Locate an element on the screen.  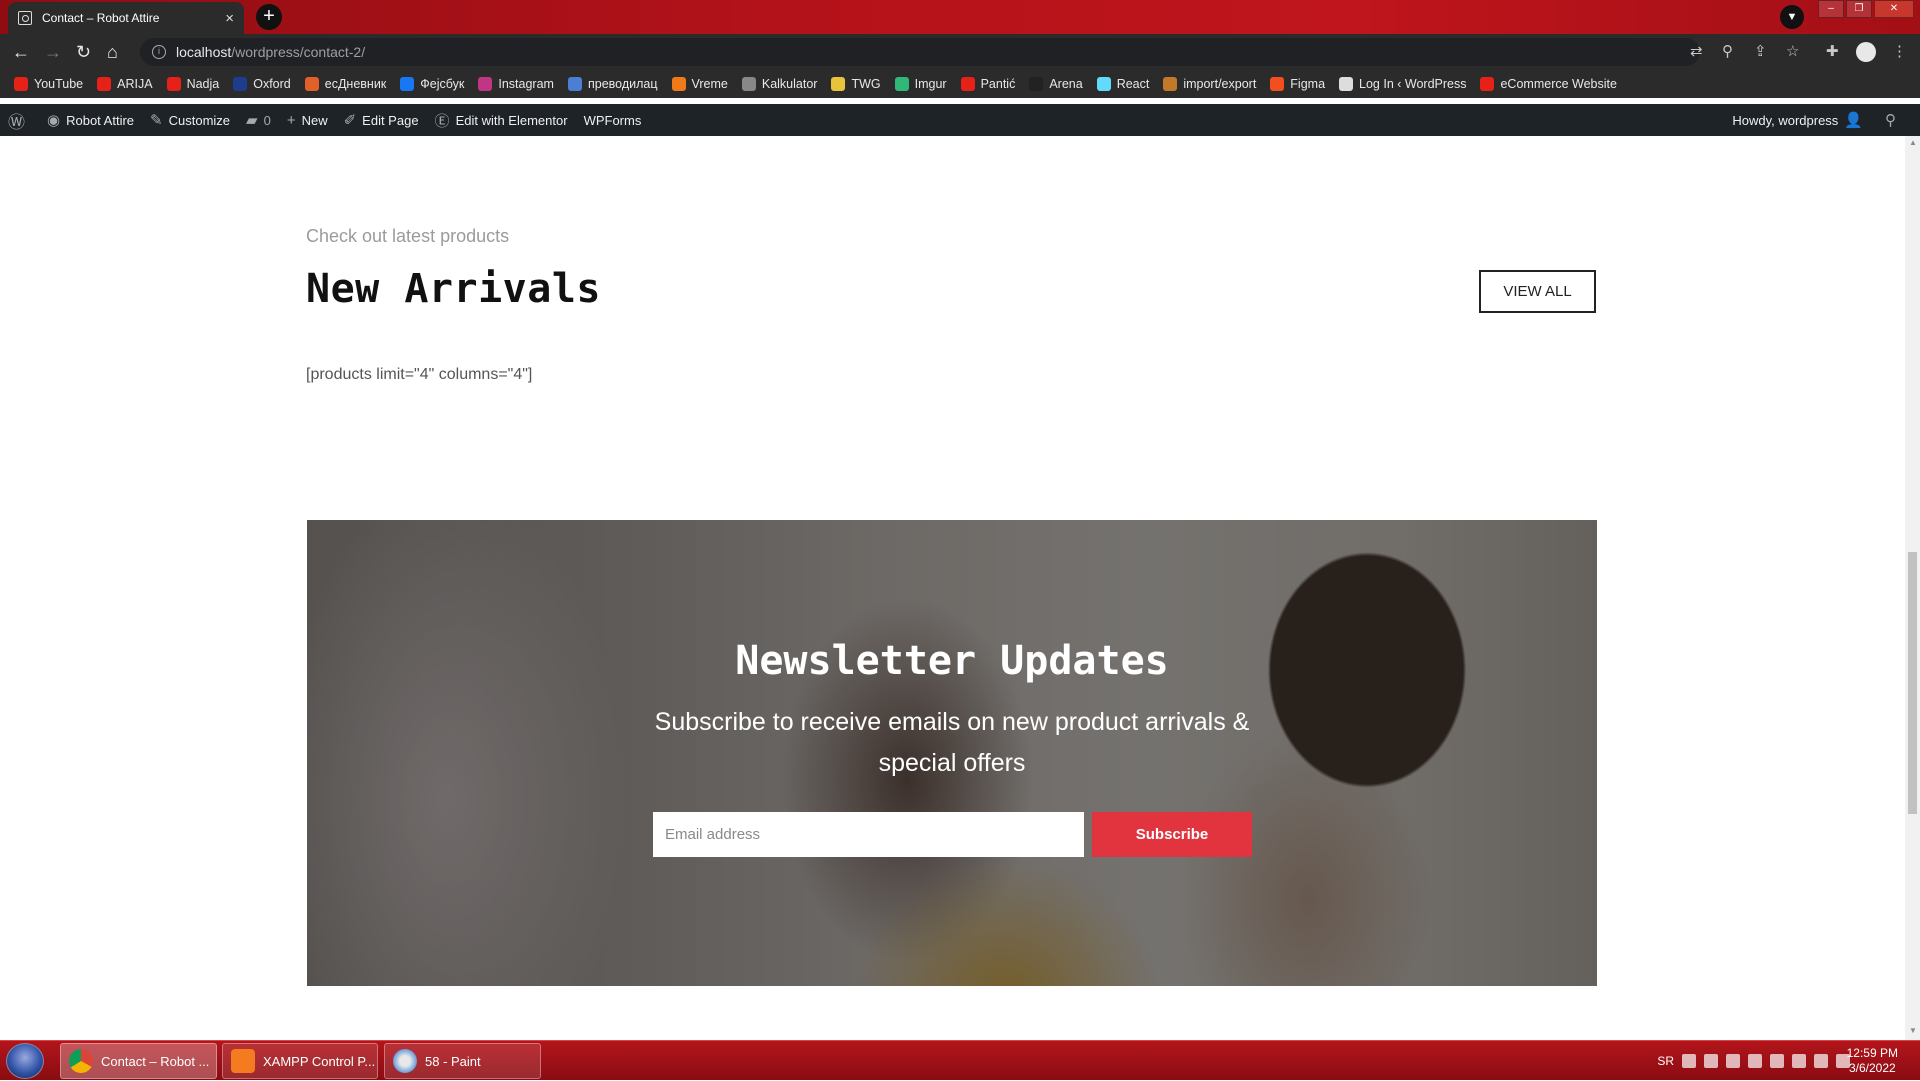
bookmark-item: Arena is located at coordinates (1056, 84).